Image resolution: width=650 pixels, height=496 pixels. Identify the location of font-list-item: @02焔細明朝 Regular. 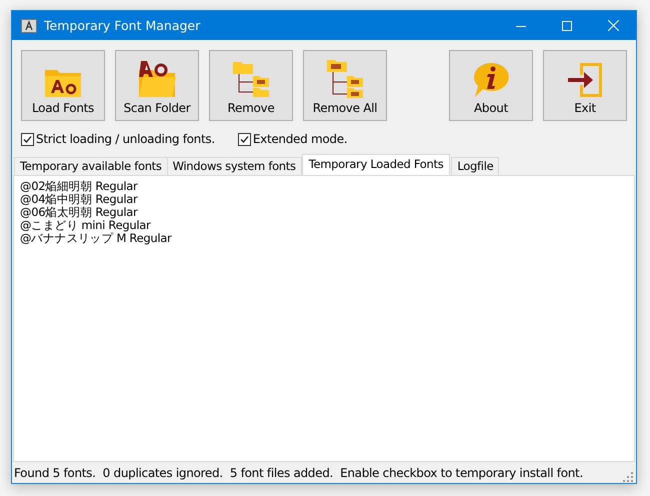
(79, 186).